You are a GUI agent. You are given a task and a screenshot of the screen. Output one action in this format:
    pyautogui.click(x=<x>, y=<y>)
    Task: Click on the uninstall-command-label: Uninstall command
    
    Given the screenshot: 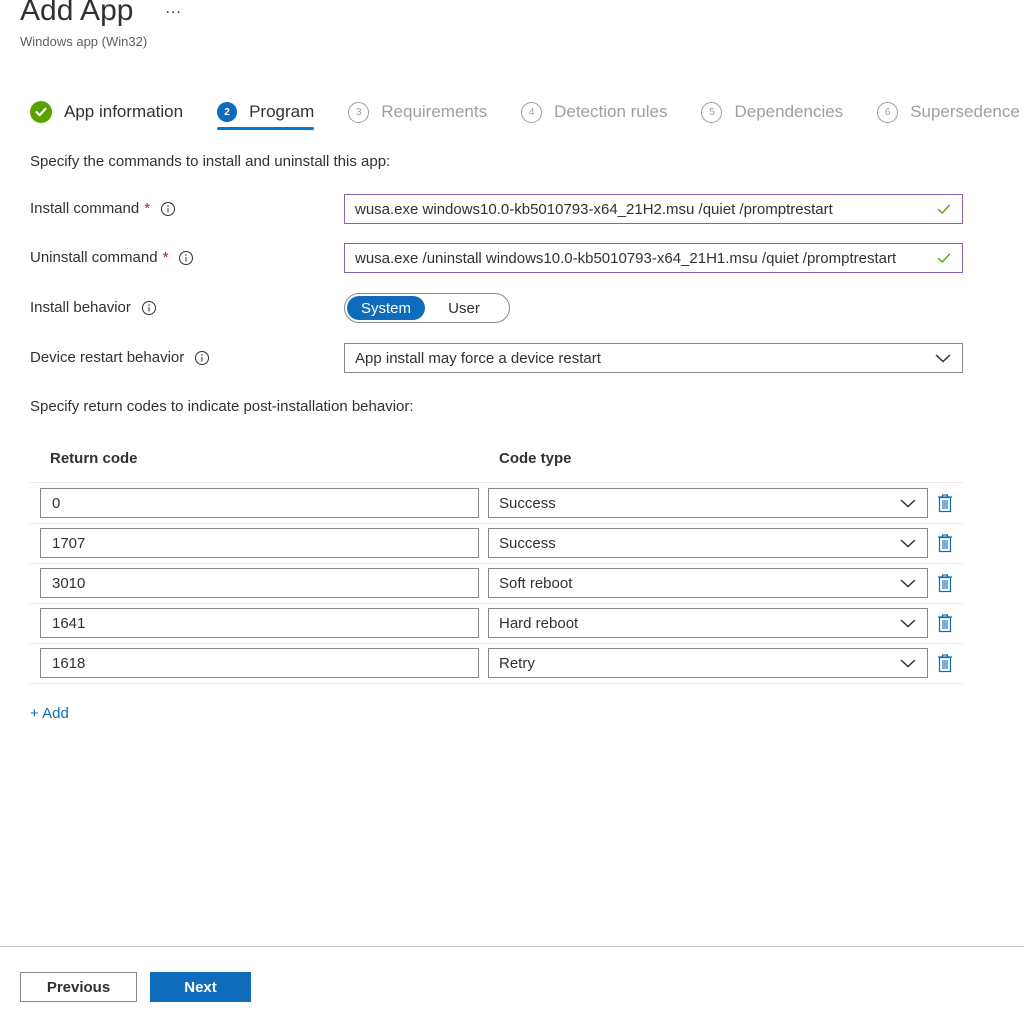 What is the action you would take?
    pyautogui.click(x=94, y=257)
    